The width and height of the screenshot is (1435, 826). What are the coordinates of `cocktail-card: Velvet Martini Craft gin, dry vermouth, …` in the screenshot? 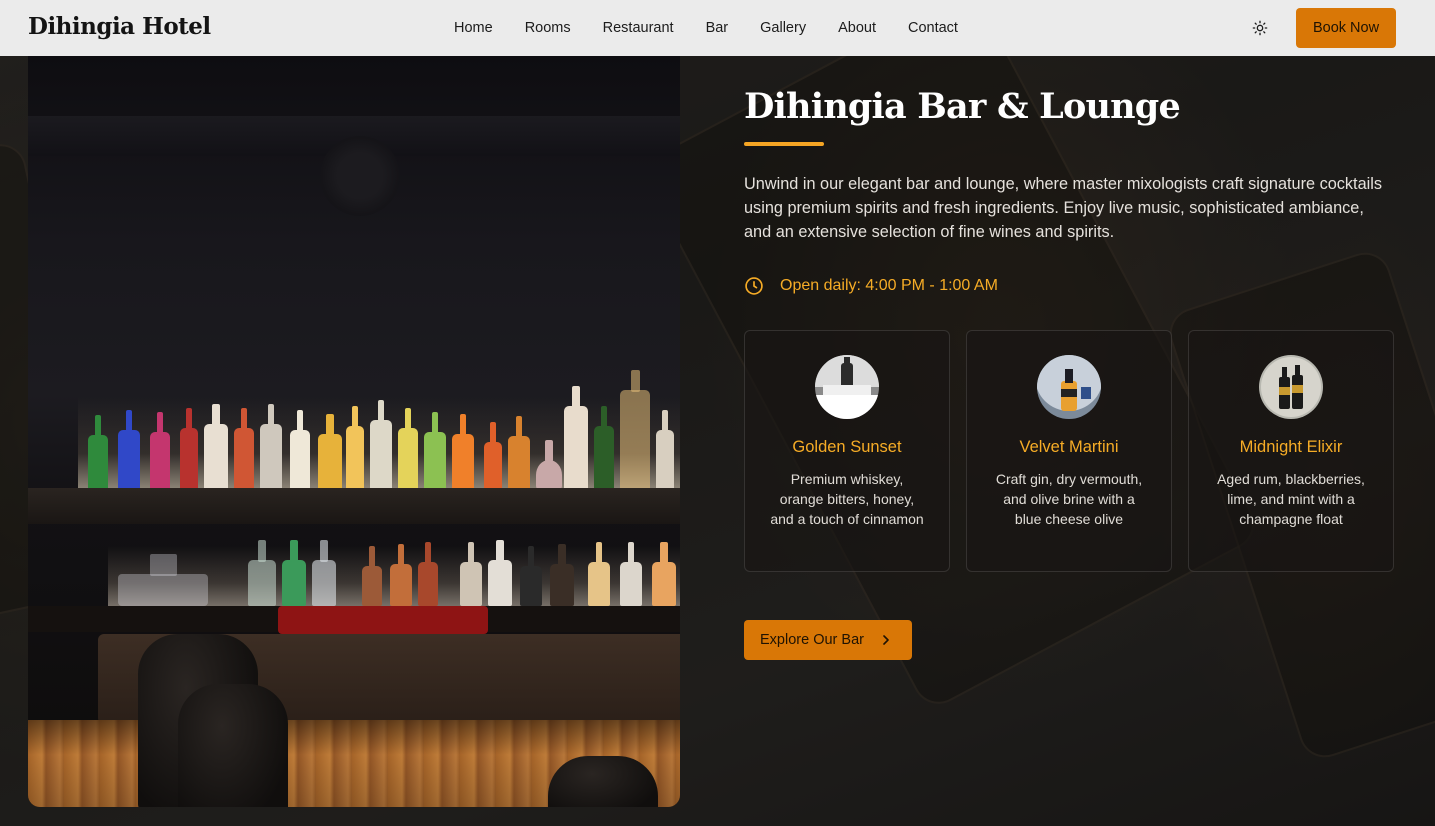 It's located at (1069, 451).